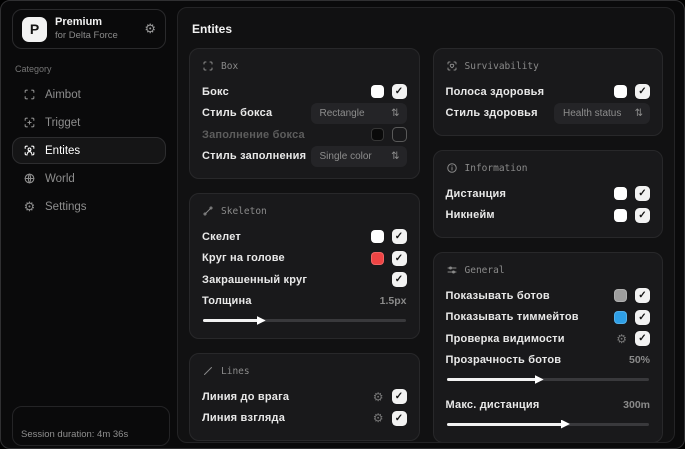 The image size is (685, 449). I want to click on card-information-header: Information, so click(548, 168).